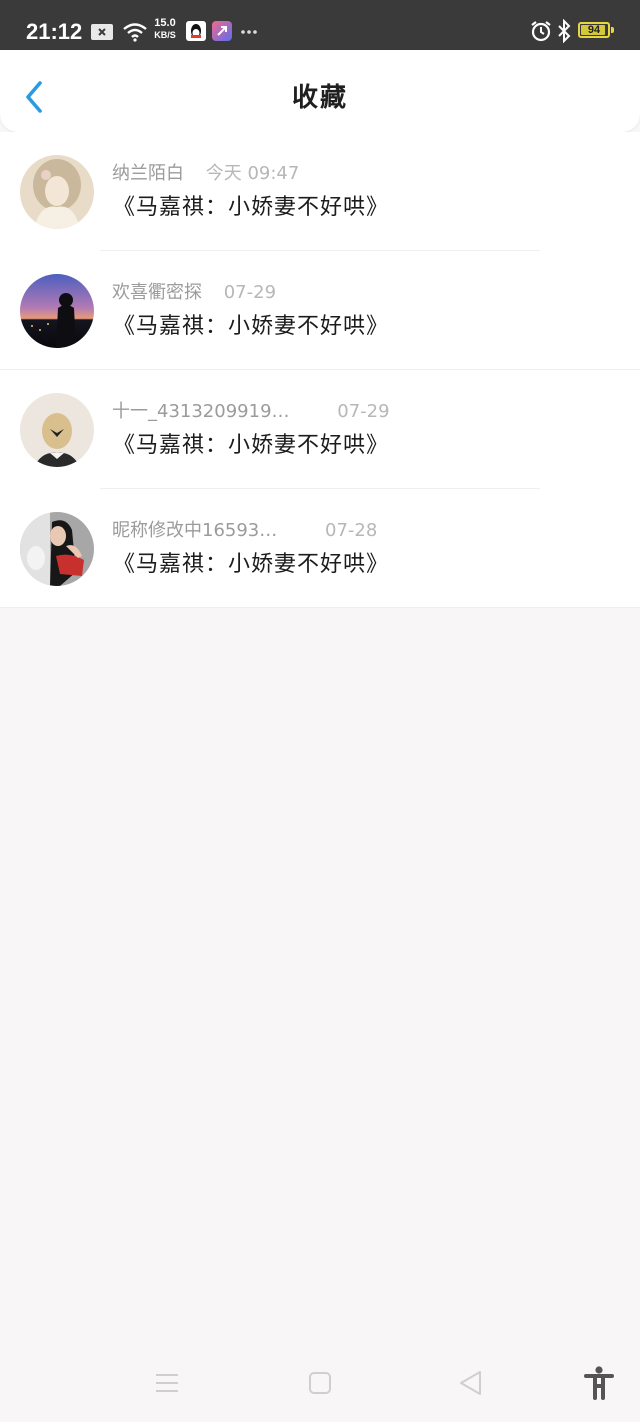 The height and width of the screenshot is (1422, 640). I want to click on item-meta: 十一_4313209919… 07-29, so click(251, 412).